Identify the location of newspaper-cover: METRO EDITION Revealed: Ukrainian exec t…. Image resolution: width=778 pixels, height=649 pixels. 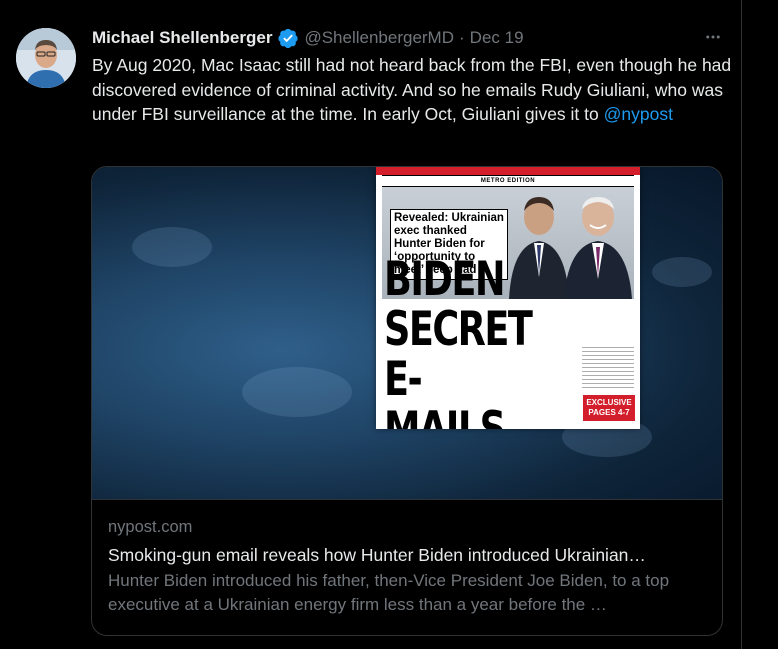
(508, 298).